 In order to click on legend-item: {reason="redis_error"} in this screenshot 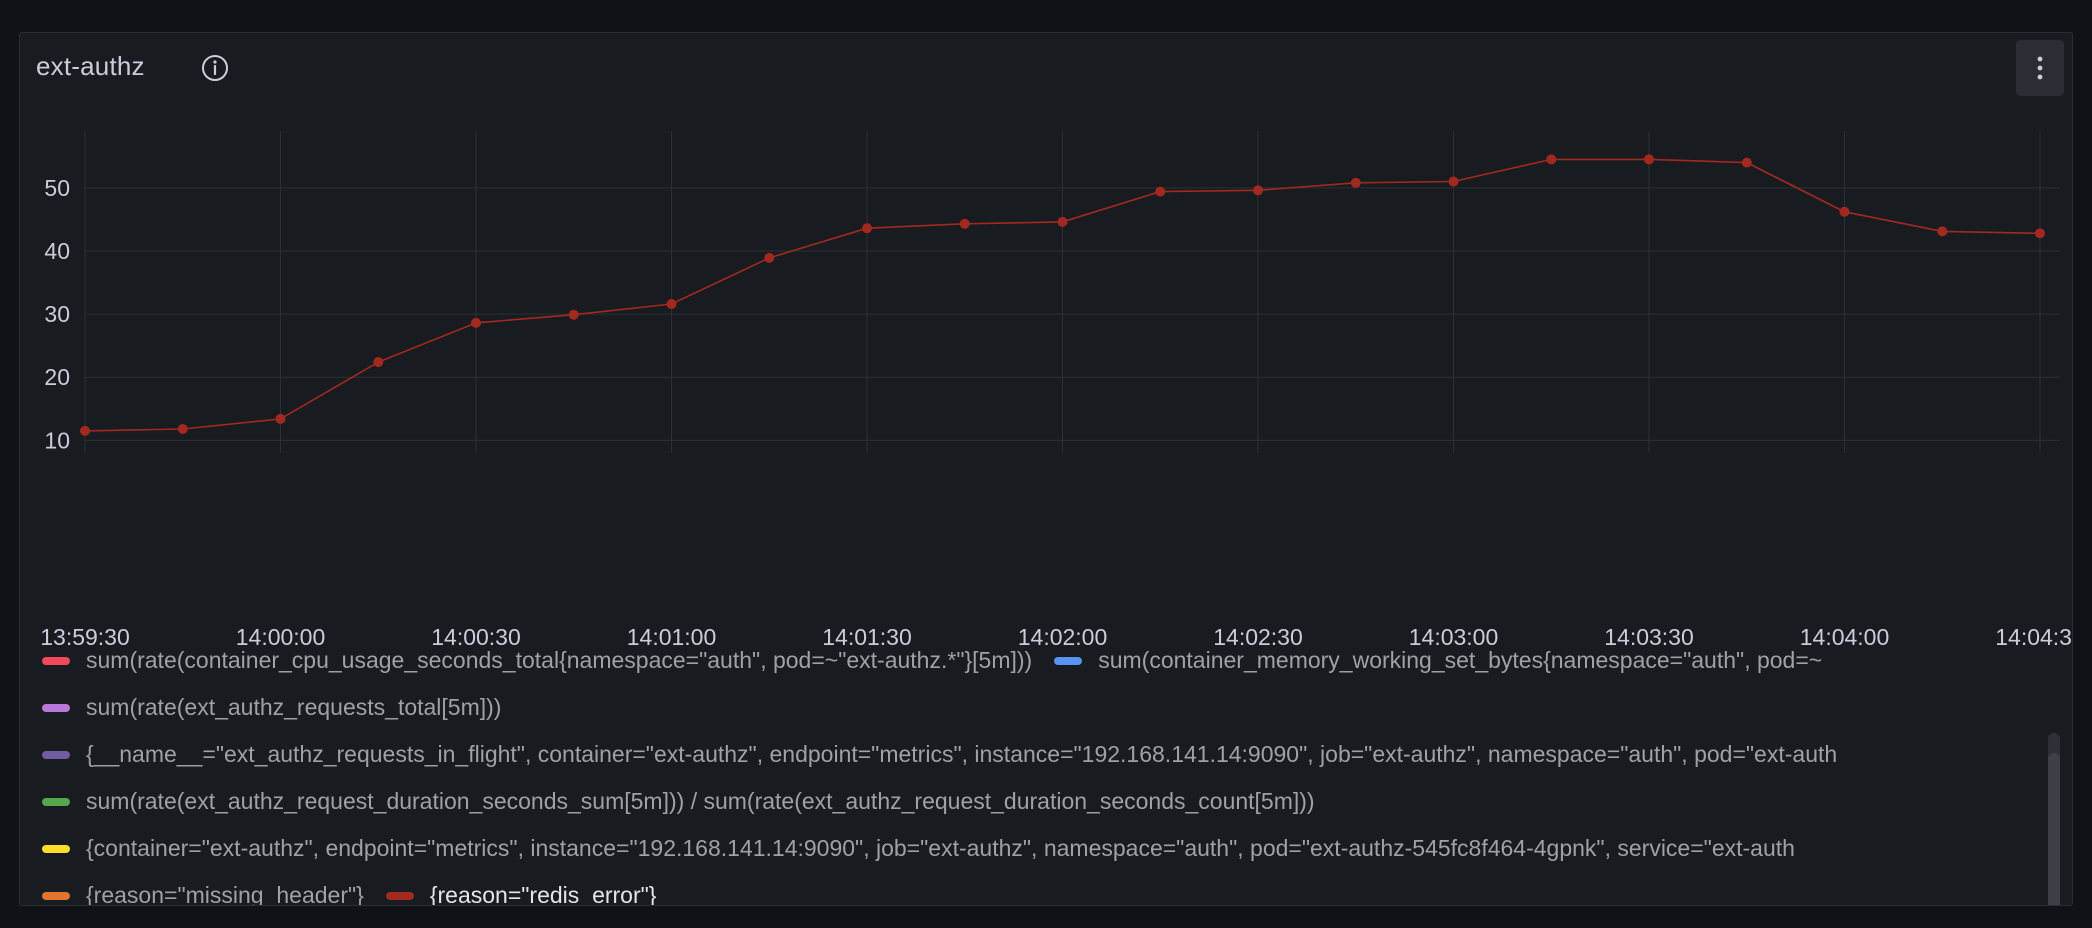, I will do `click(521, 894)`.